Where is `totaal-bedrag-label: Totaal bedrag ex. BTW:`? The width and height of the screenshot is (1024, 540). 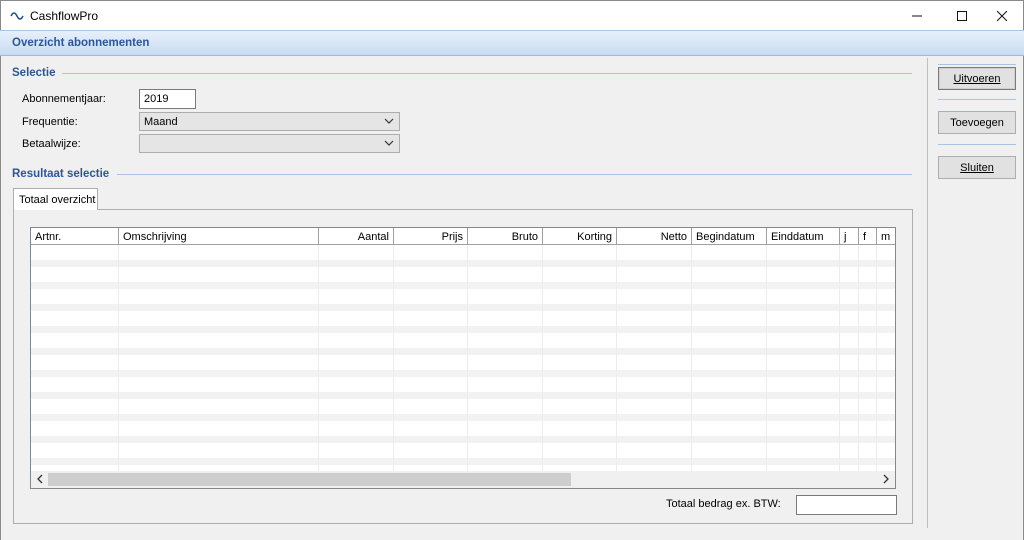 totaal-bedrag-label: Totaal bedrag ex. BTW: is located at coordinates (723, 504).